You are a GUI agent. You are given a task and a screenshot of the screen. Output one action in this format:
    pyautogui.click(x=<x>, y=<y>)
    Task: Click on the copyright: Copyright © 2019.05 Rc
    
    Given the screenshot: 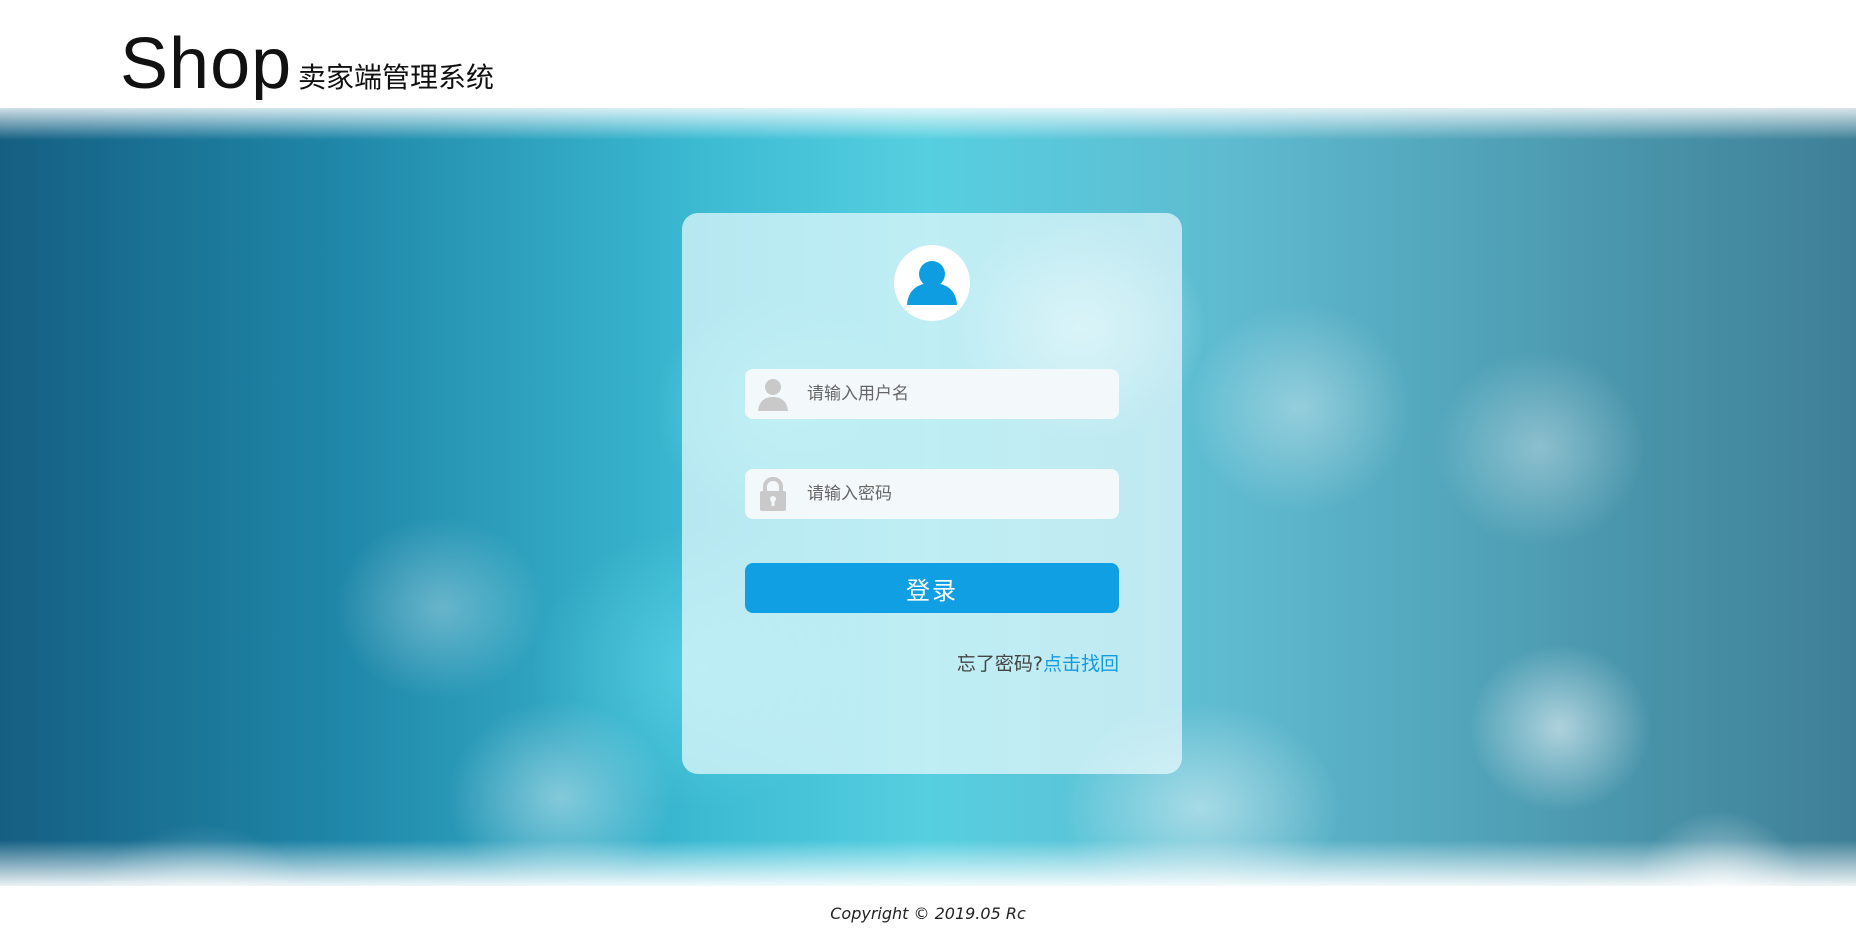 What is the action you would take?
    pyautogui.click(x=928, y=913)
    